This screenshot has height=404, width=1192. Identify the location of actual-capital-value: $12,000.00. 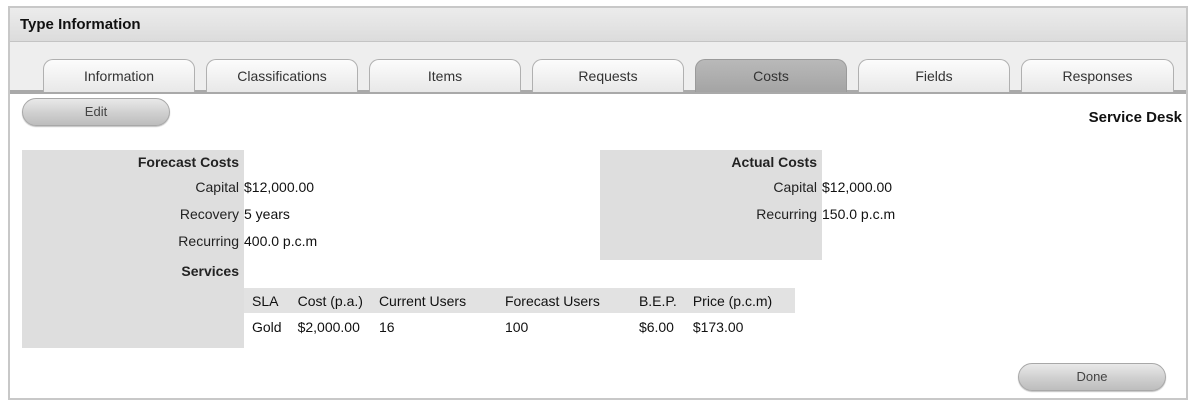
(857, 187).